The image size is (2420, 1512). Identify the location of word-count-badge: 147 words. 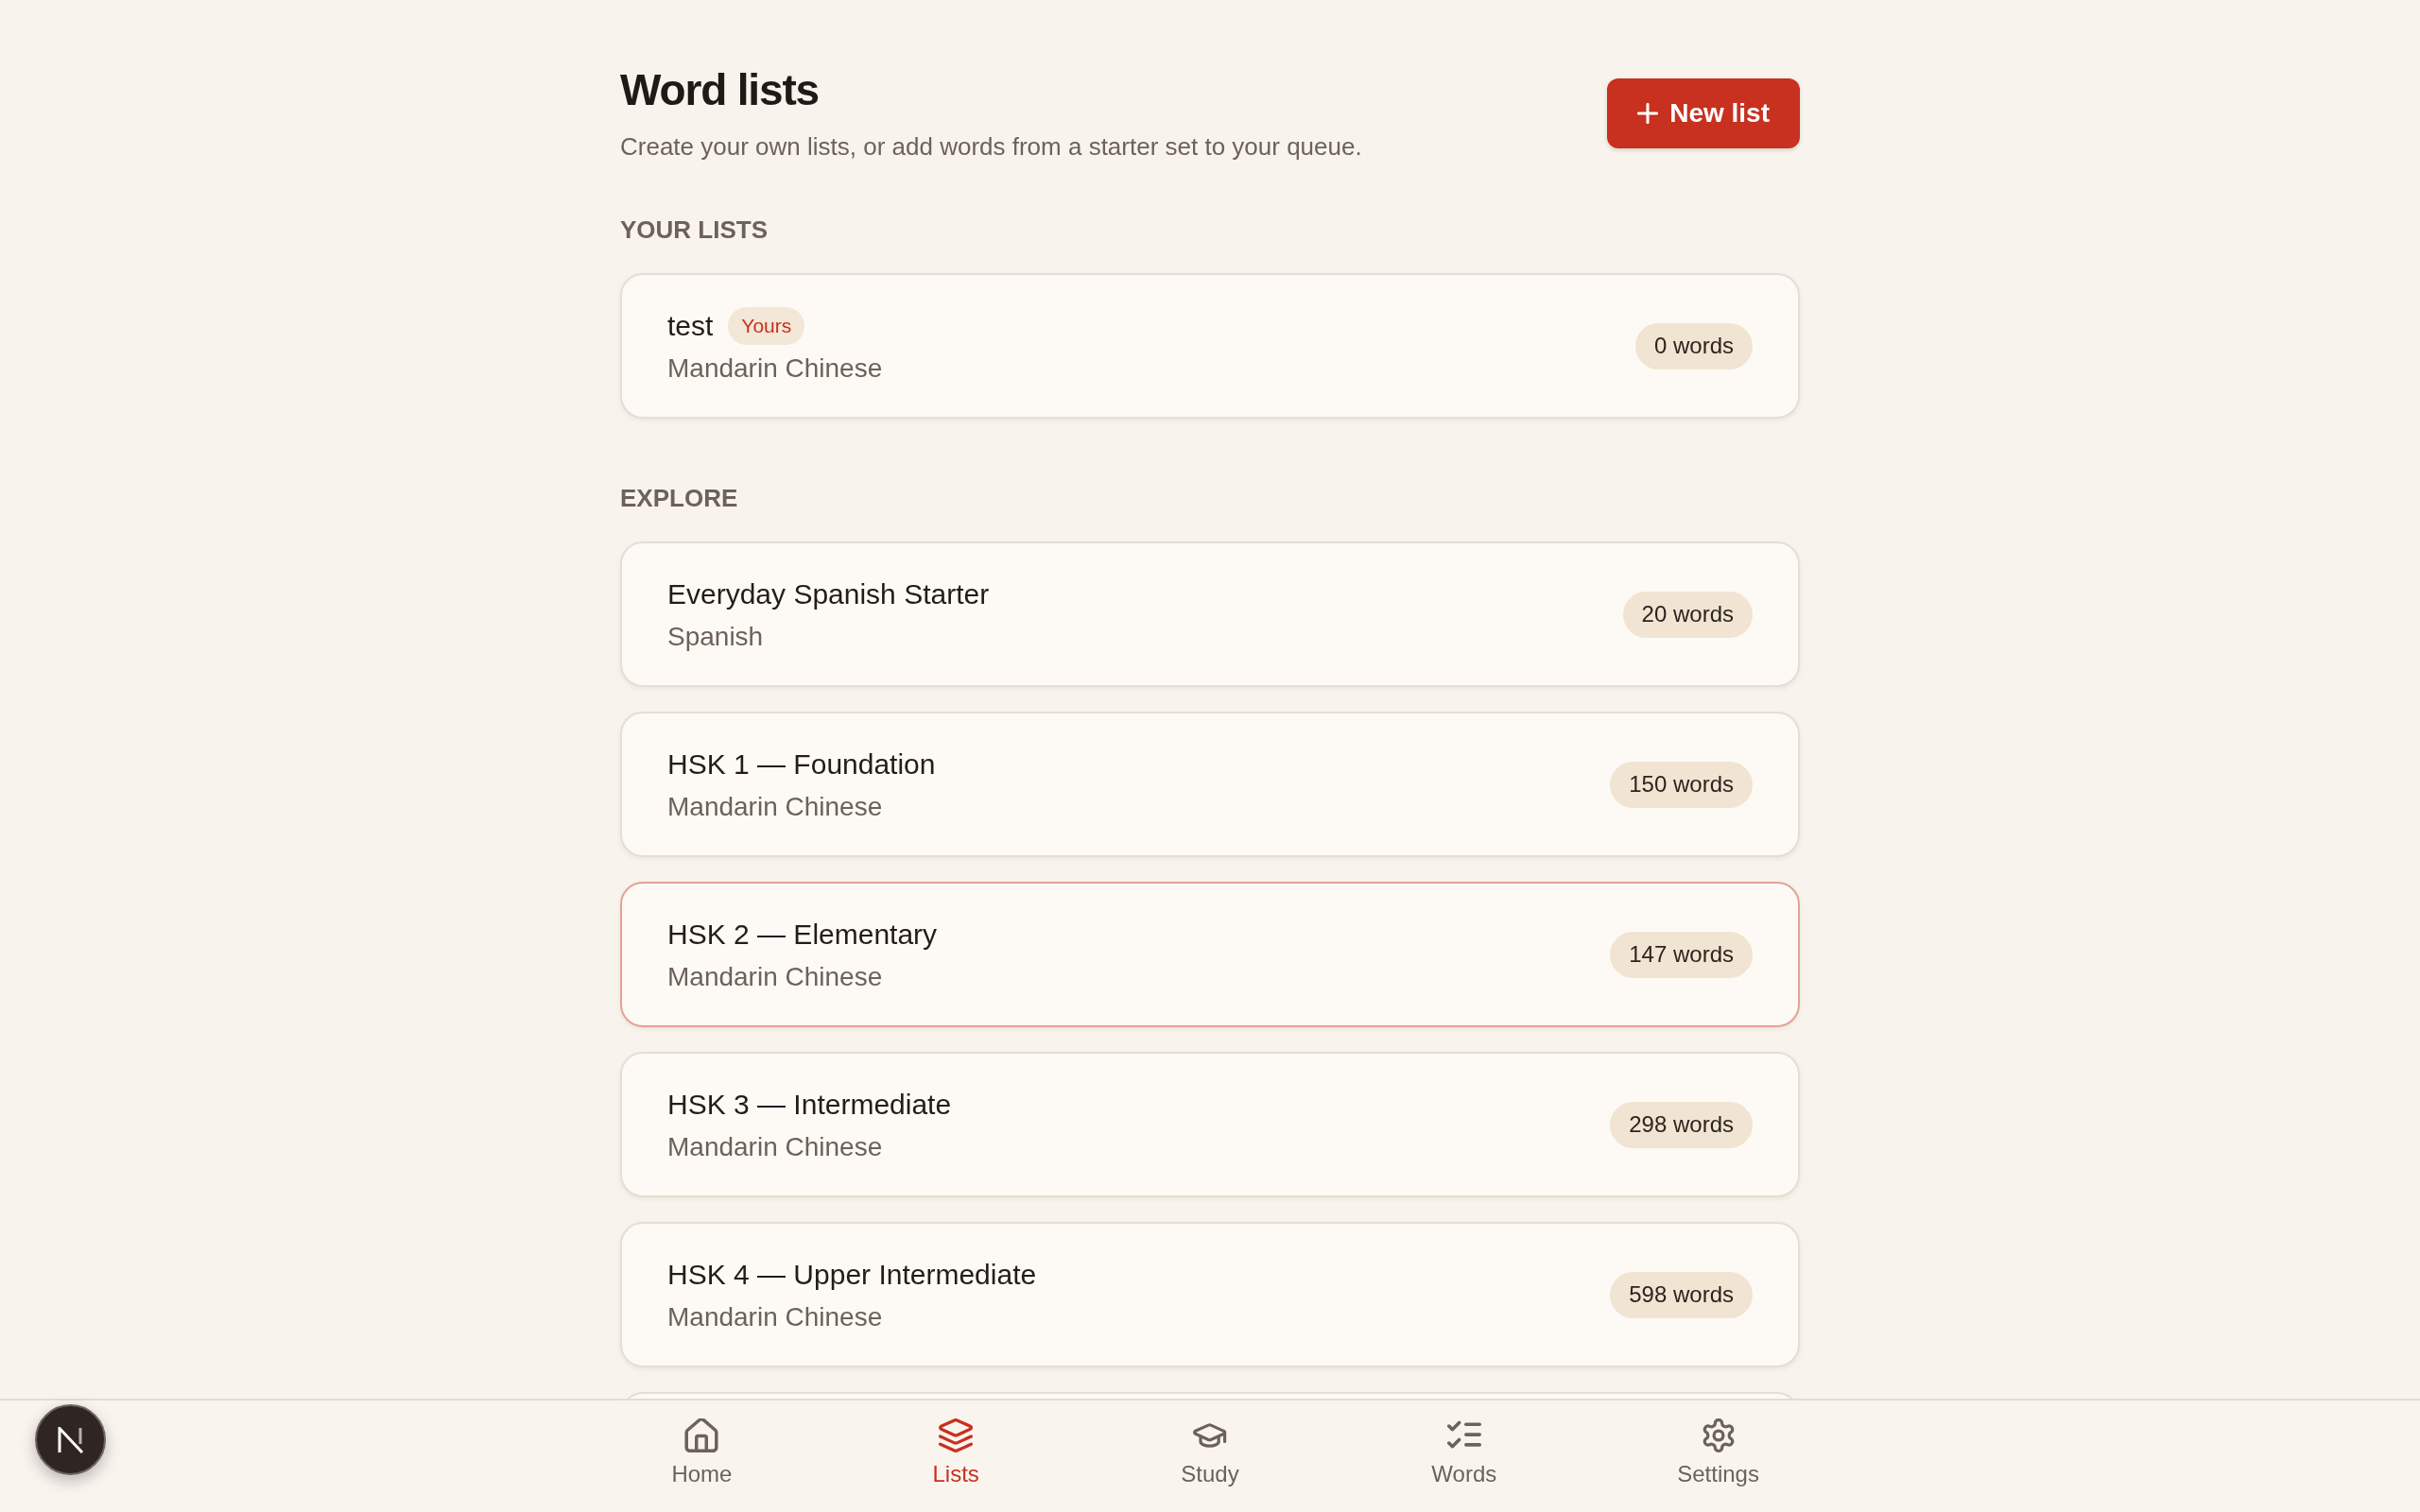
(1681, 954).